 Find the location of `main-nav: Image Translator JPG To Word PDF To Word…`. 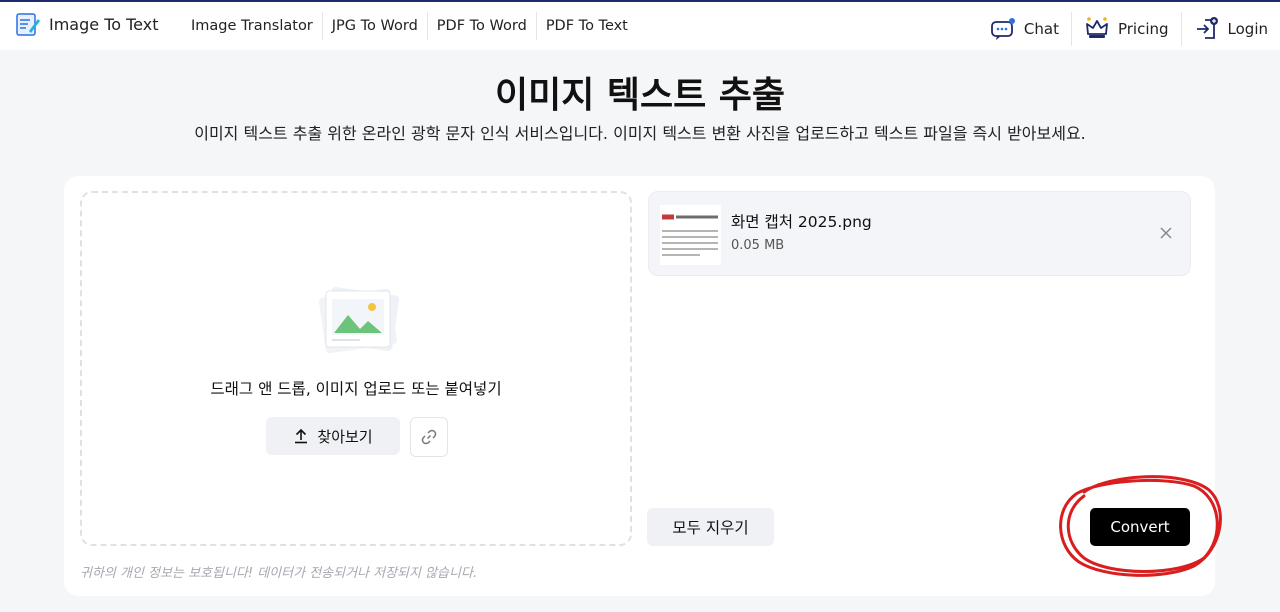

main-nav: Image Translator JPG To Word PDF To Word… is located at coordinates (409, 26).